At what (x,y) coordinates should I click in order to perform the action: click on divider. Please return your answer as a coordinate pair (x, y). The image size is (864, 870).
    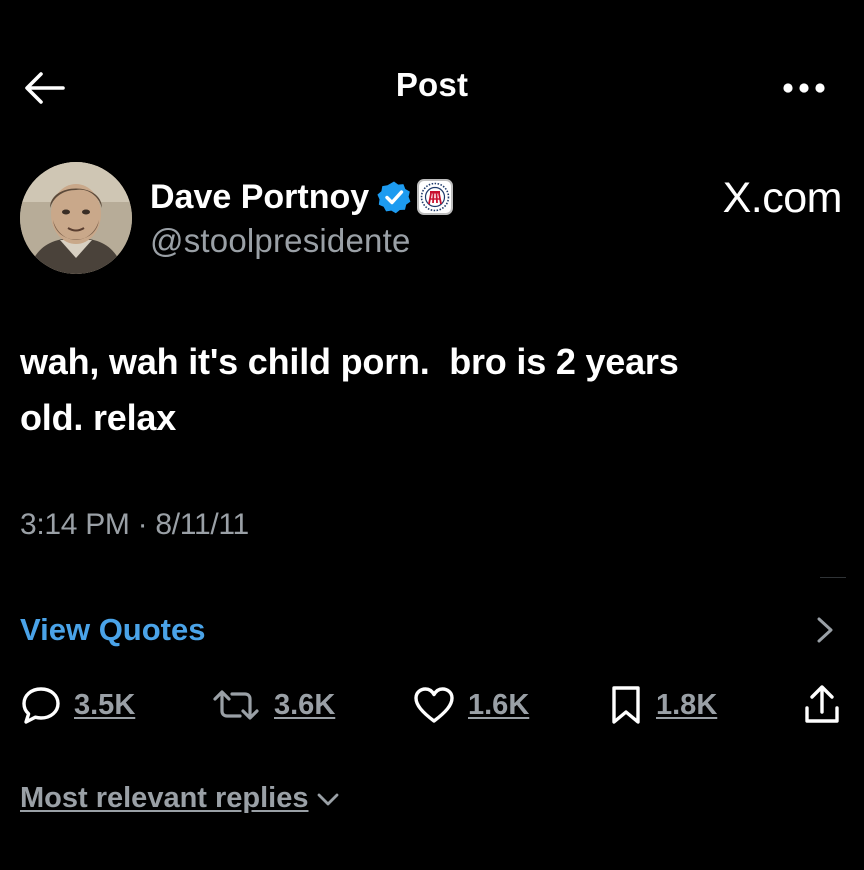
    Looking at the image, I should click on (833, 577).